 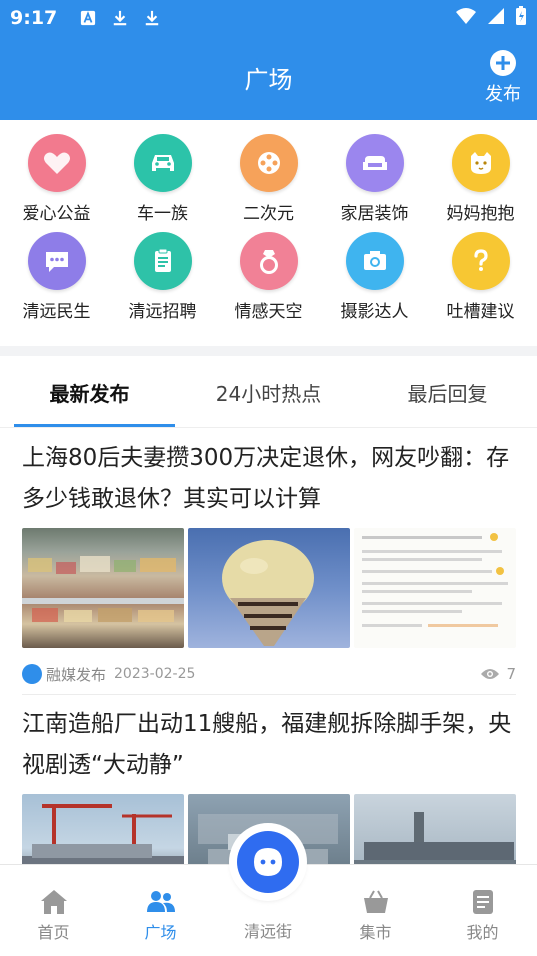 I want to click on people-icon, so click(x=161, y=902).